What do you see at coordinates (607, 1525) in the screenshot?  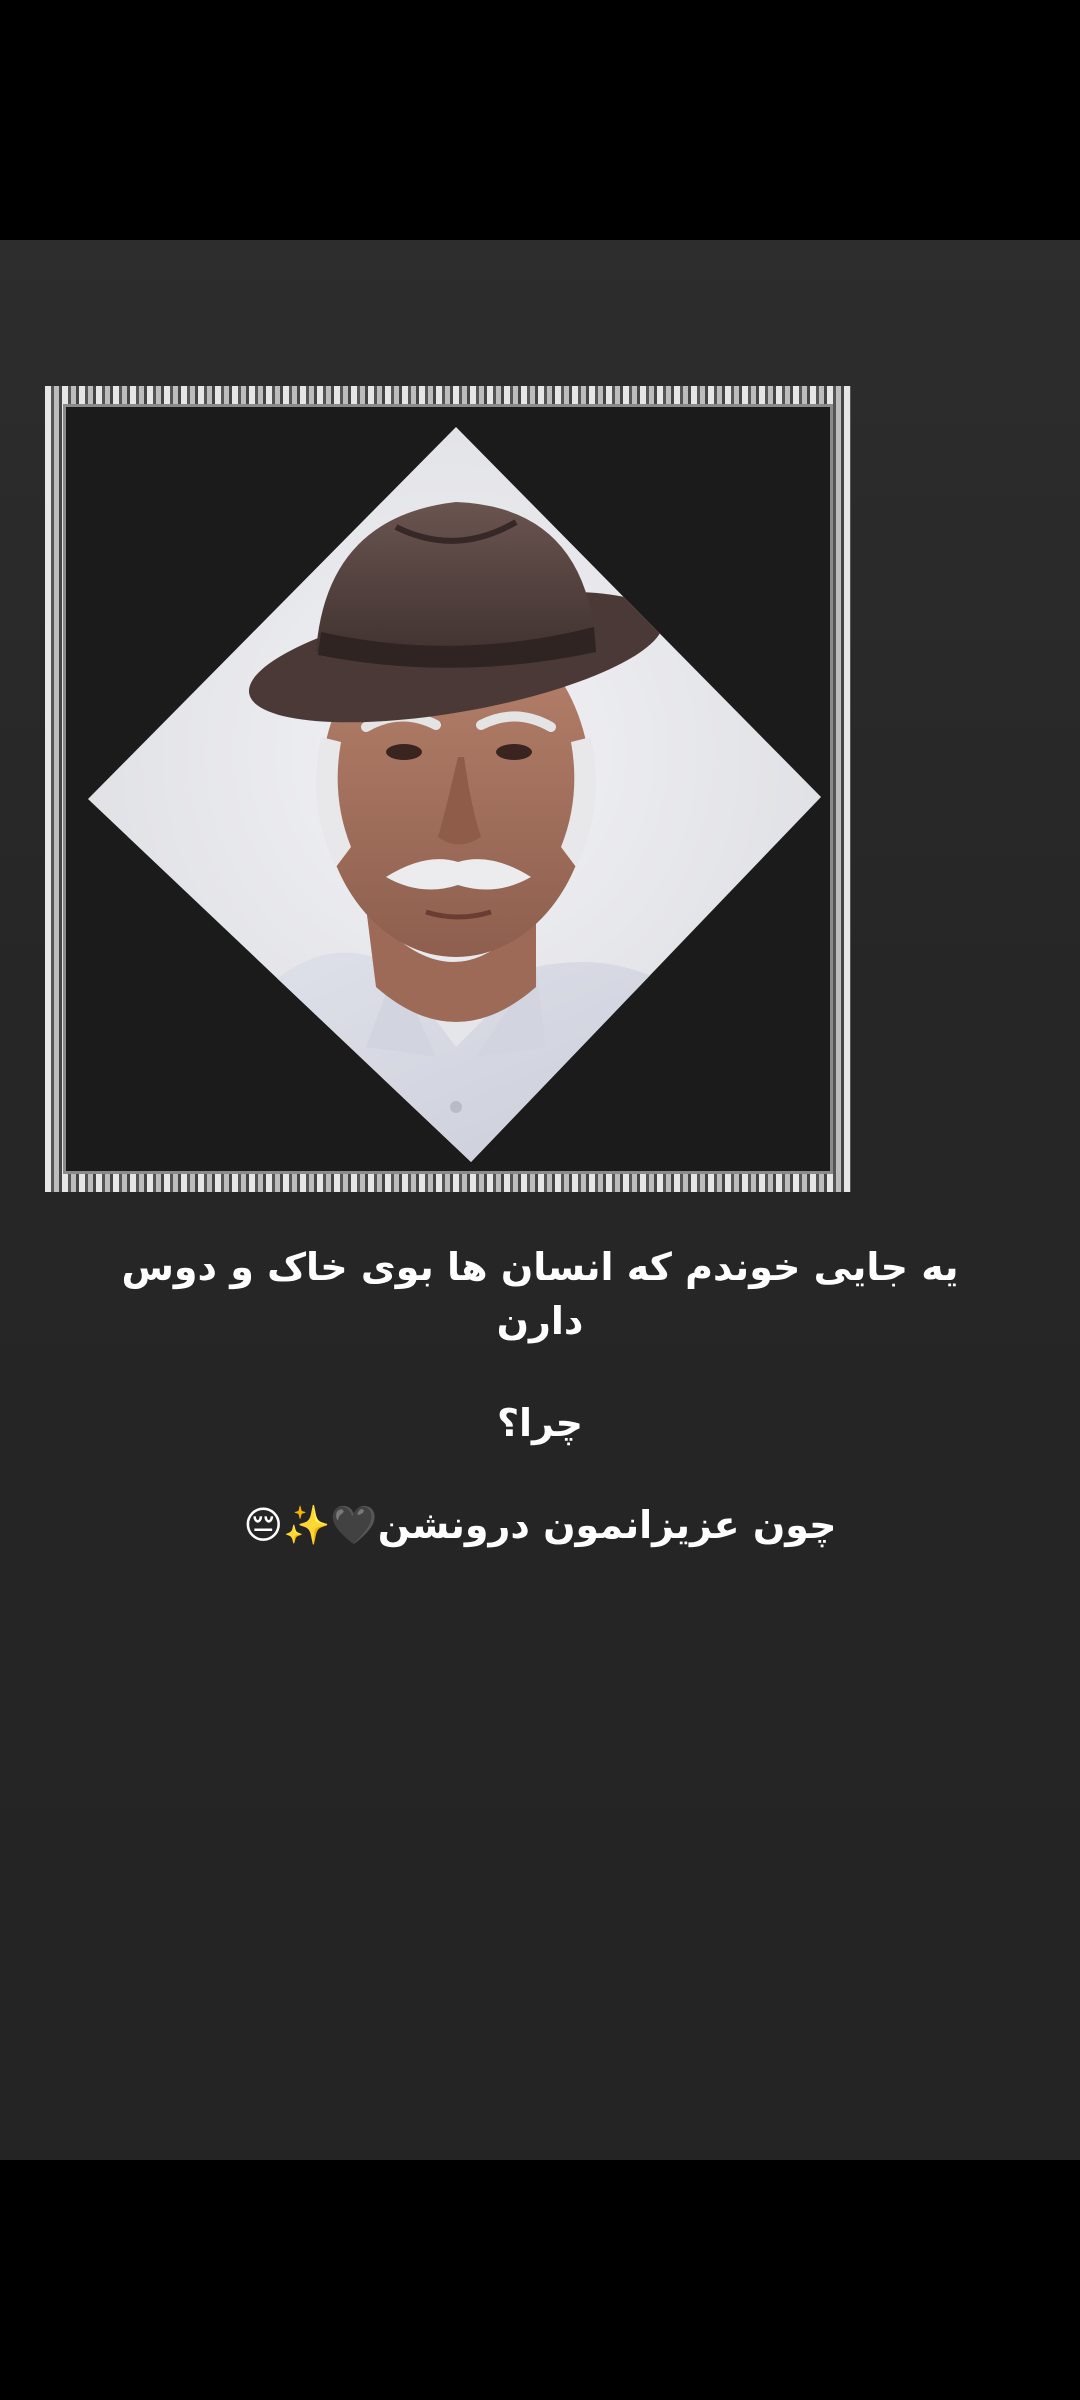 I see `caption-answer-text: چون عزیزانمون درونشن` at bounding box center [607, 1525].